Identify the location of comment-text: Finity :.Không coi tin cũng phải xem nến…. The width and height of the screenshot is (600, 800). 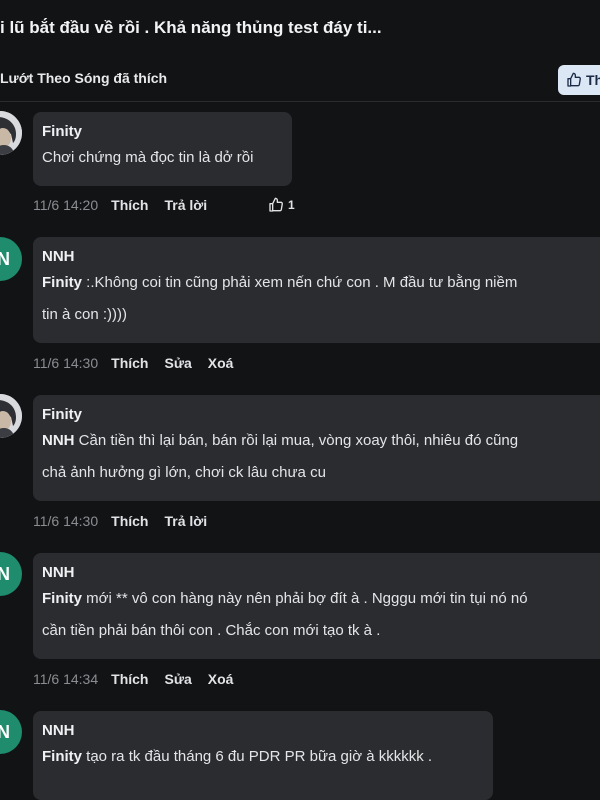
(280, 282).